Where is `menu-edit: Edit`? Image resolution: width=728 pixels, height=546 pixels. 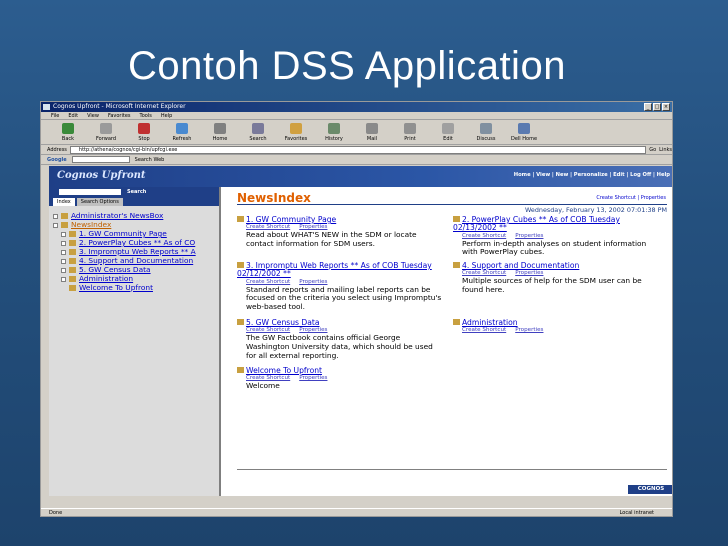 menu-edit: Edit is located at coordinates (73, 115).